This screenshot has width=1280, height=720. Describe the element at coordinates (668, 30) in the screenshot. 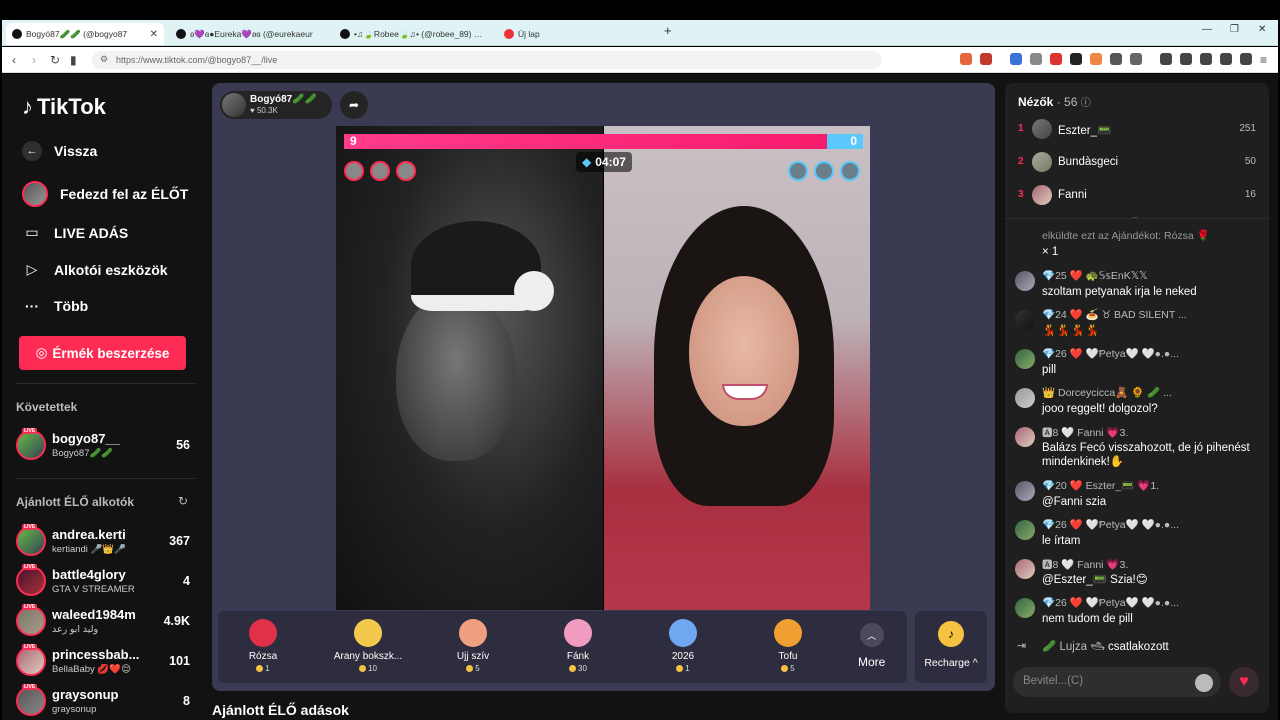

I see `new-tab-button: +` at that location.